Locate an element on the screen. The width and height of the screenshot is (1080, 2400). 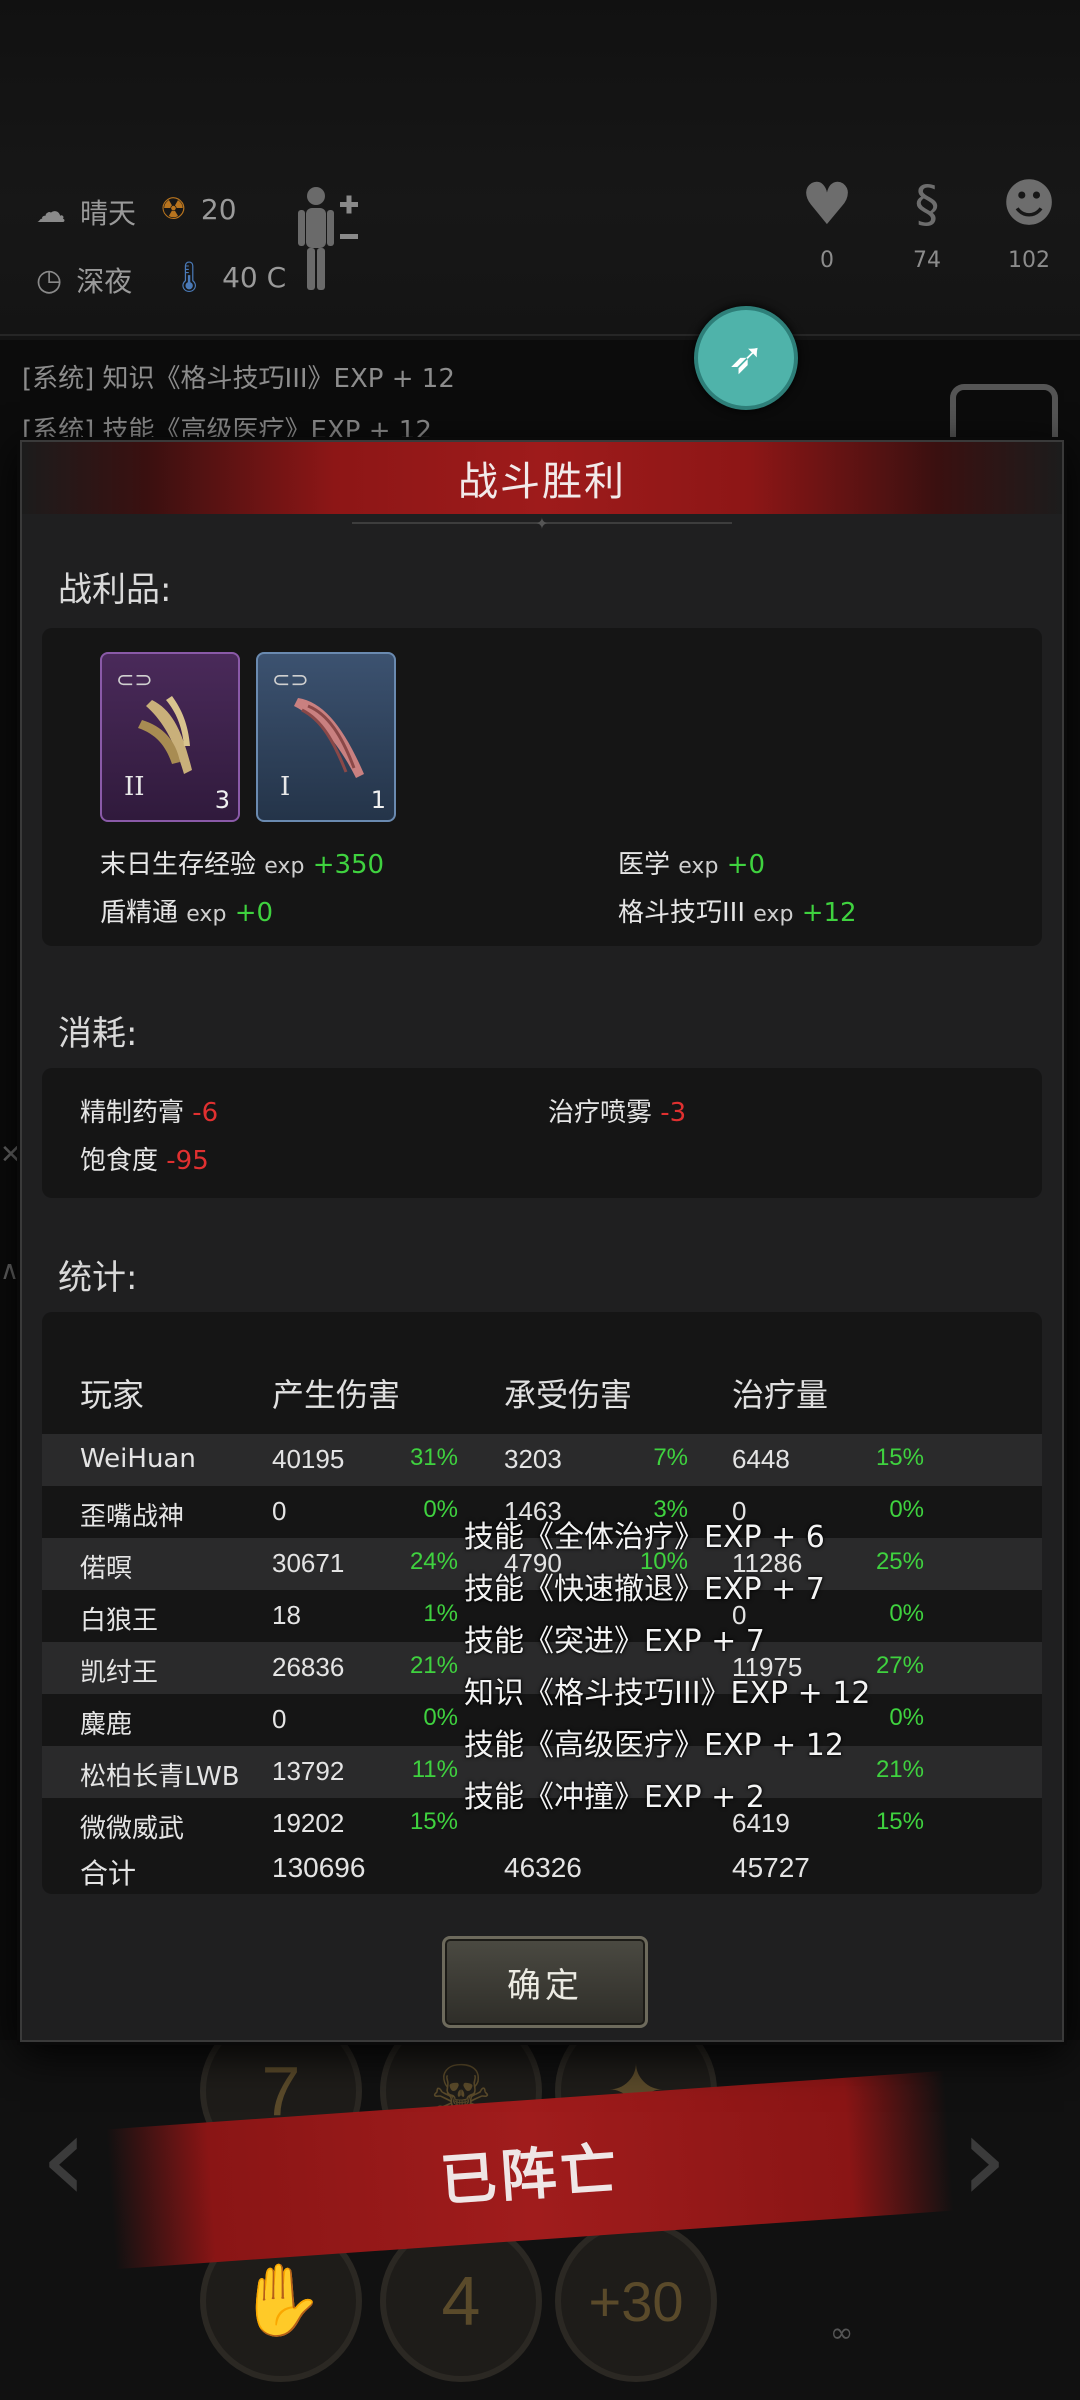
skill-wheel-value: +30 is located at coordinates (636, 2301).